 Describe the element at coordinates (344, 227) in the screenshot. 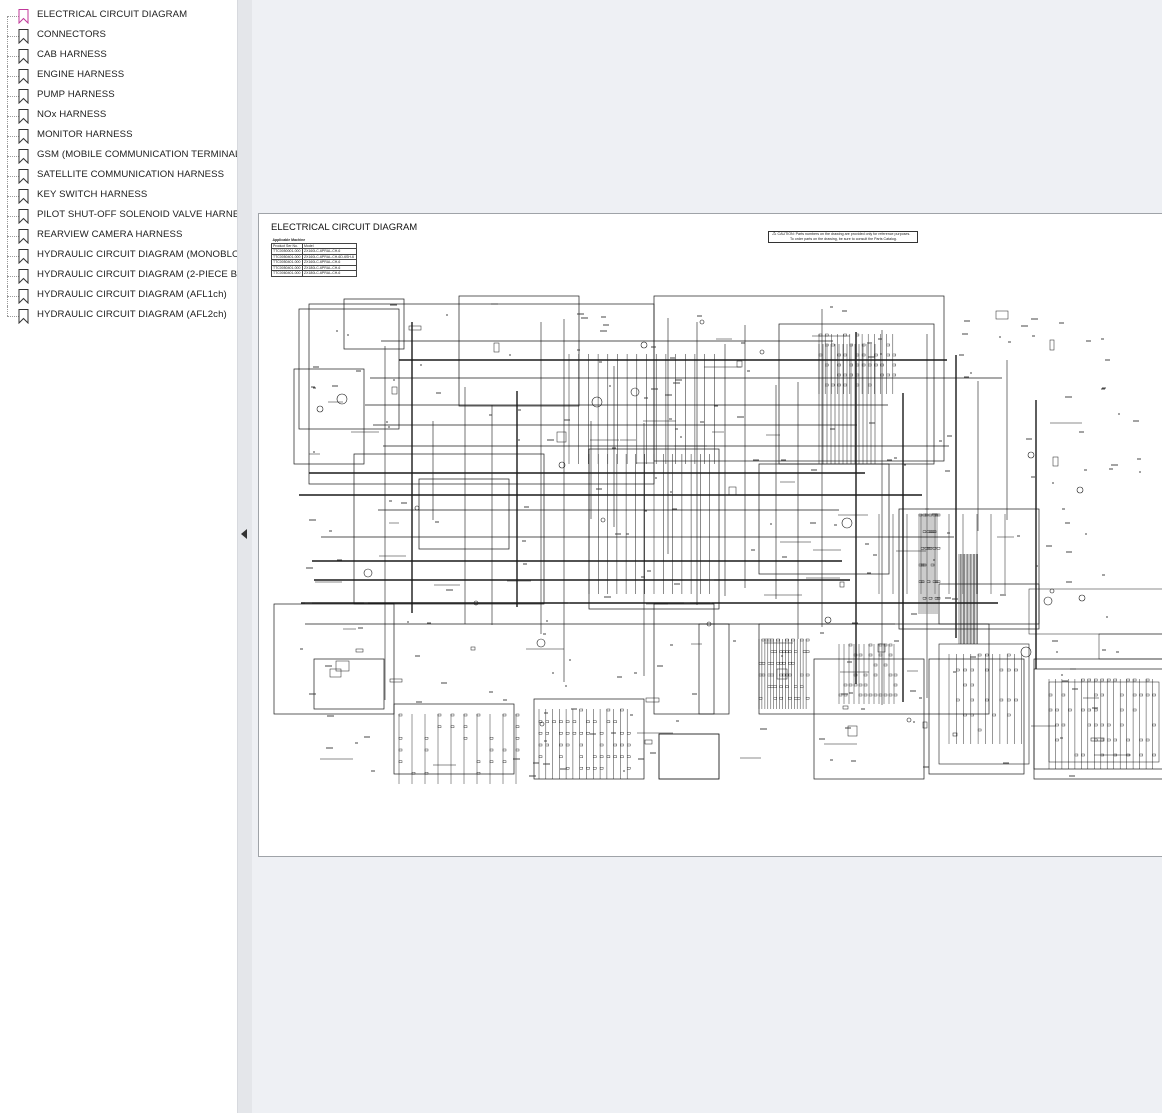

I see `page-title: ELECTRICAL CIRCUIT DIAGRAM` at that location.